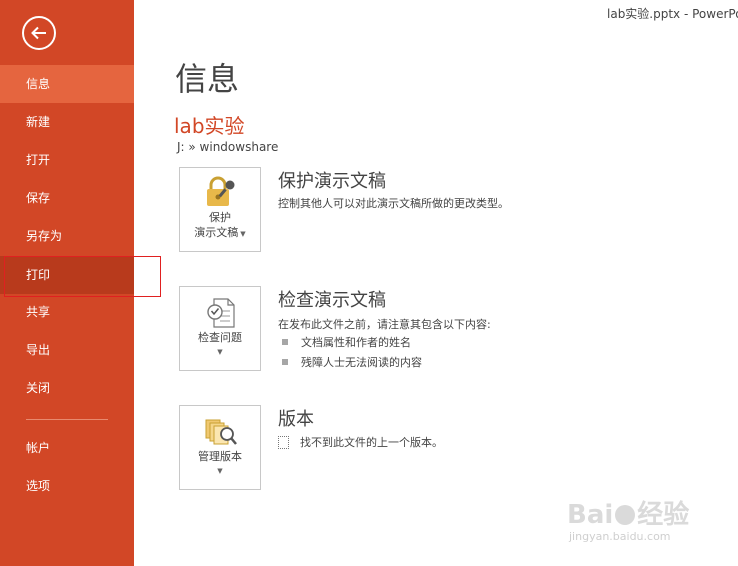 The image size is (738, 566). Describe the element at coordinates (384, 324) in the screenshot. I see `inspect-section-desc: 在发布此文件之前，请注意其包含以下内容:` at that location.